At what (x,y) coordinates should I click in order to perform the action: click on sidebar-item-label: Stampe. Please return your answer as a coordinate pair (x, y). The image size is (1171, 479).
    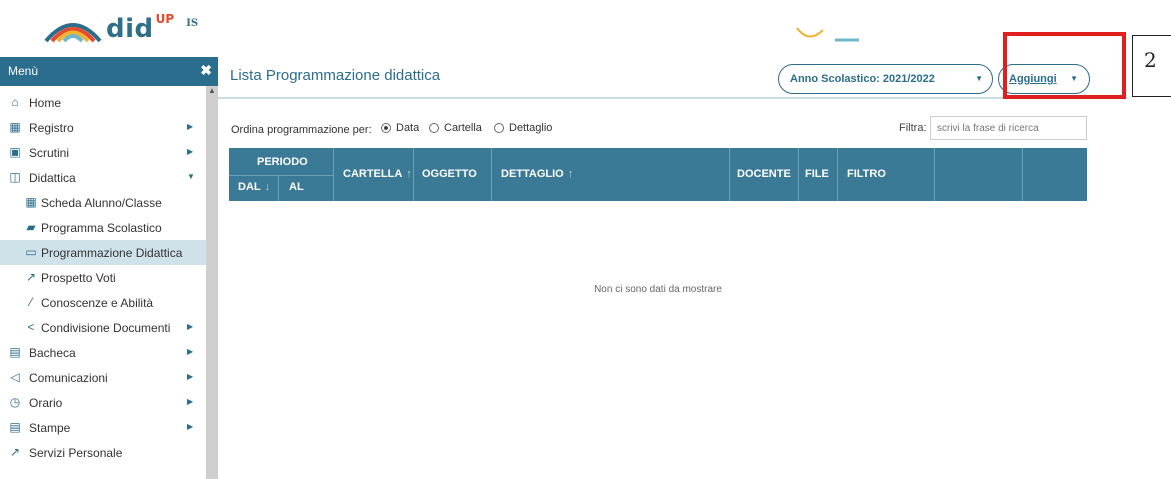
    Looking at the image, I should click on (50, 428).